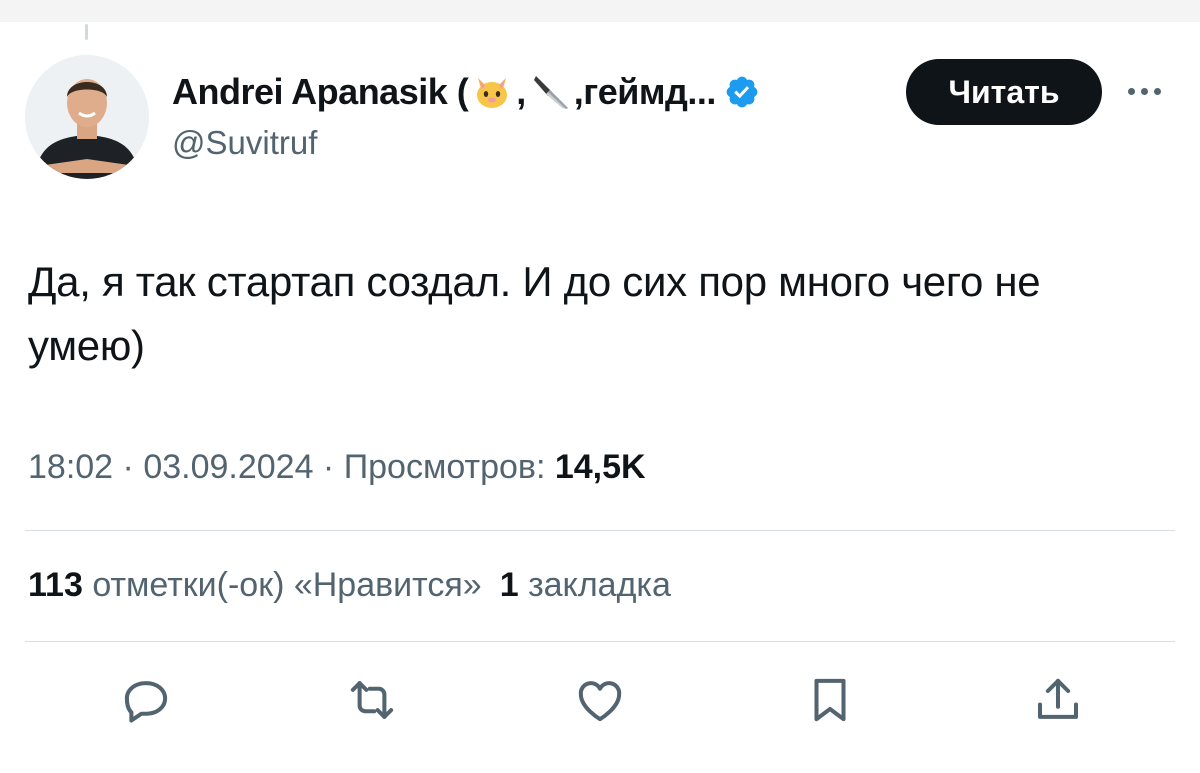 This screenshot has height=773, width=1200. I want to click on bookmarks-stat: 1 закладка, so click(585, 585).